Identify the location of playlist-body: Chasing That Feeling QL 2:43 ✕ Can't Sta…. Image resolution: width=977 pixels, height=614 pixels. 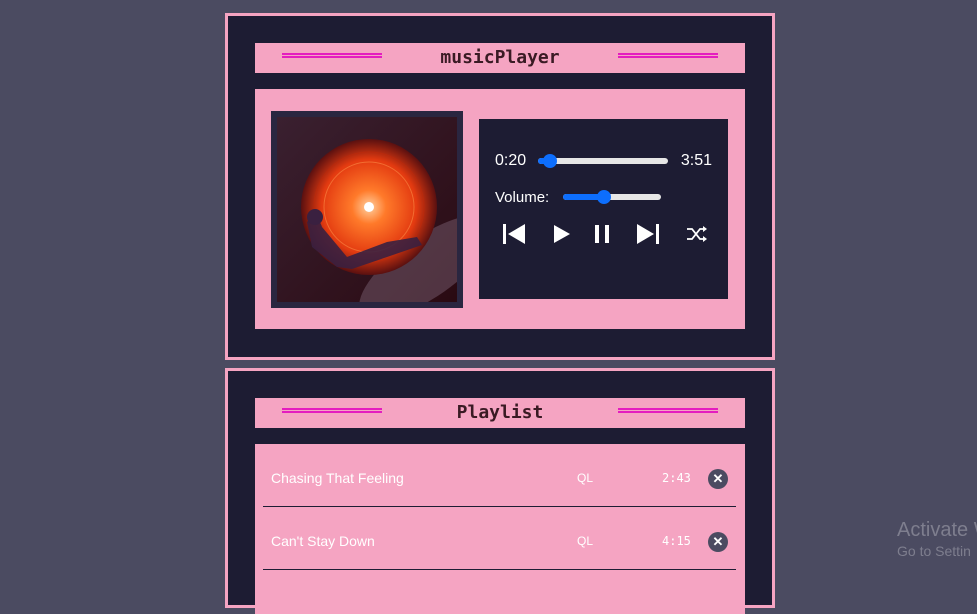
(500, 529).